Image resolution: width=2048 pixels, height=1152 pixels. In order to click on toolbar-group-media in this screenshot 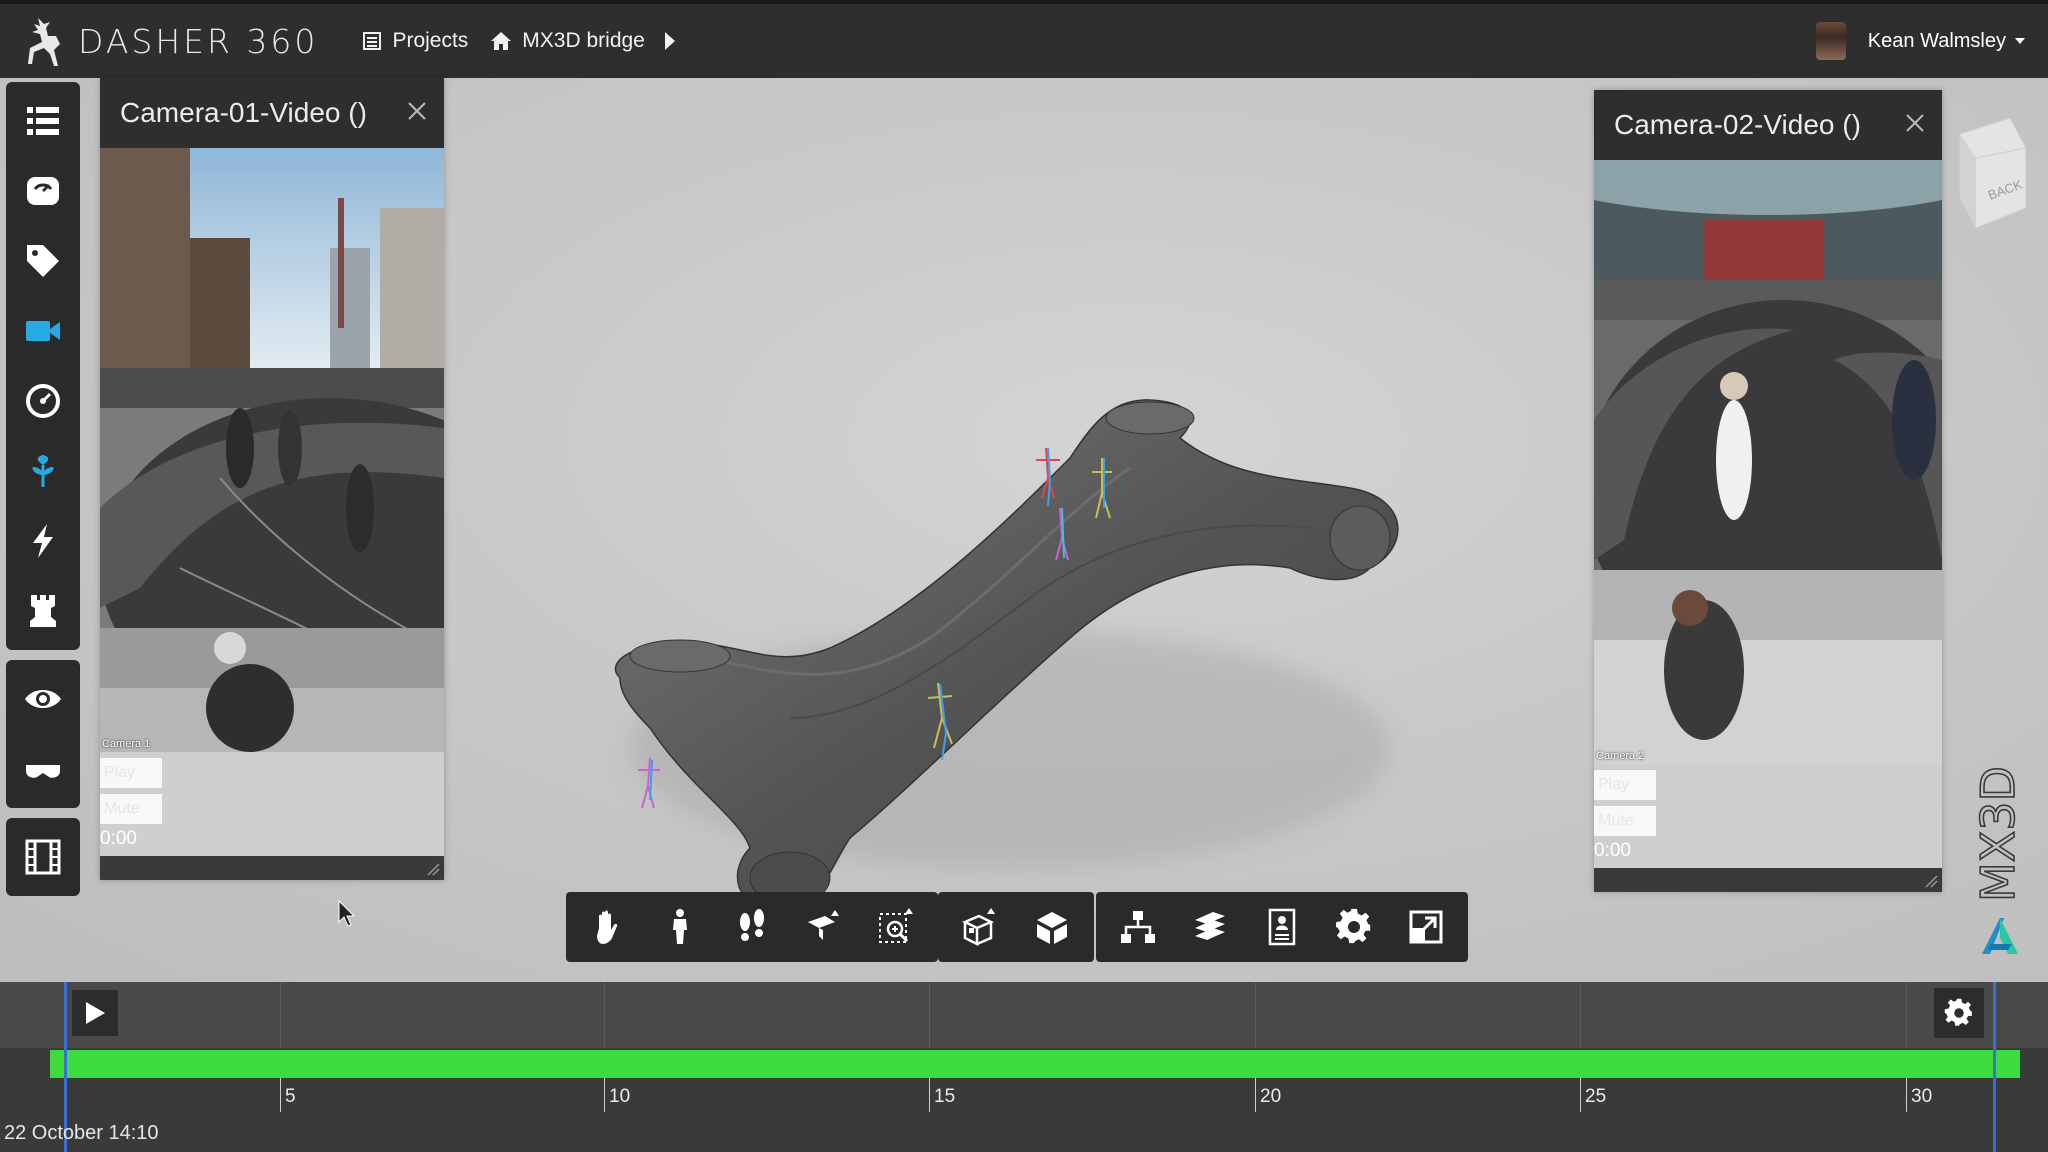, I will do `click(43, 857)`.